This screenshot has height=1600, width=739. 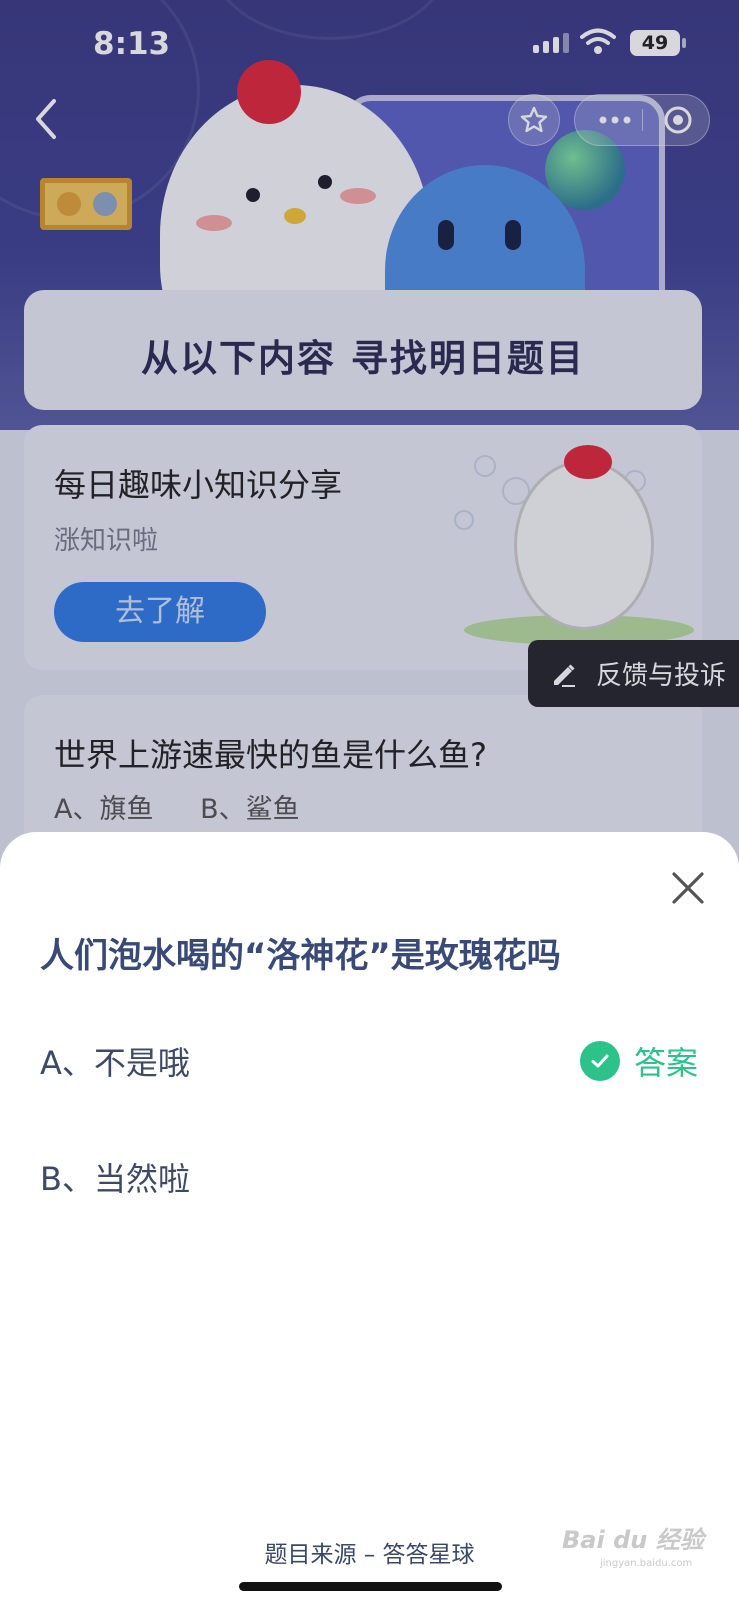 I want to click on correct-answer-tag: 答案, so click(x=639, y=1061).